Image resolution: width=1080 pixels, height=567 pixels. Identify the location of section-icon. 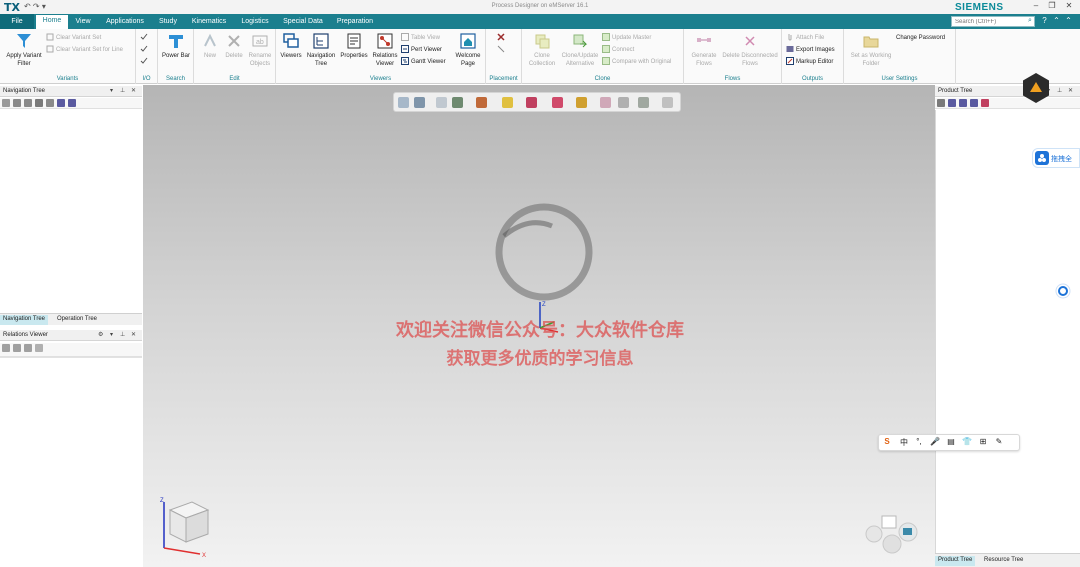
(531, 102).